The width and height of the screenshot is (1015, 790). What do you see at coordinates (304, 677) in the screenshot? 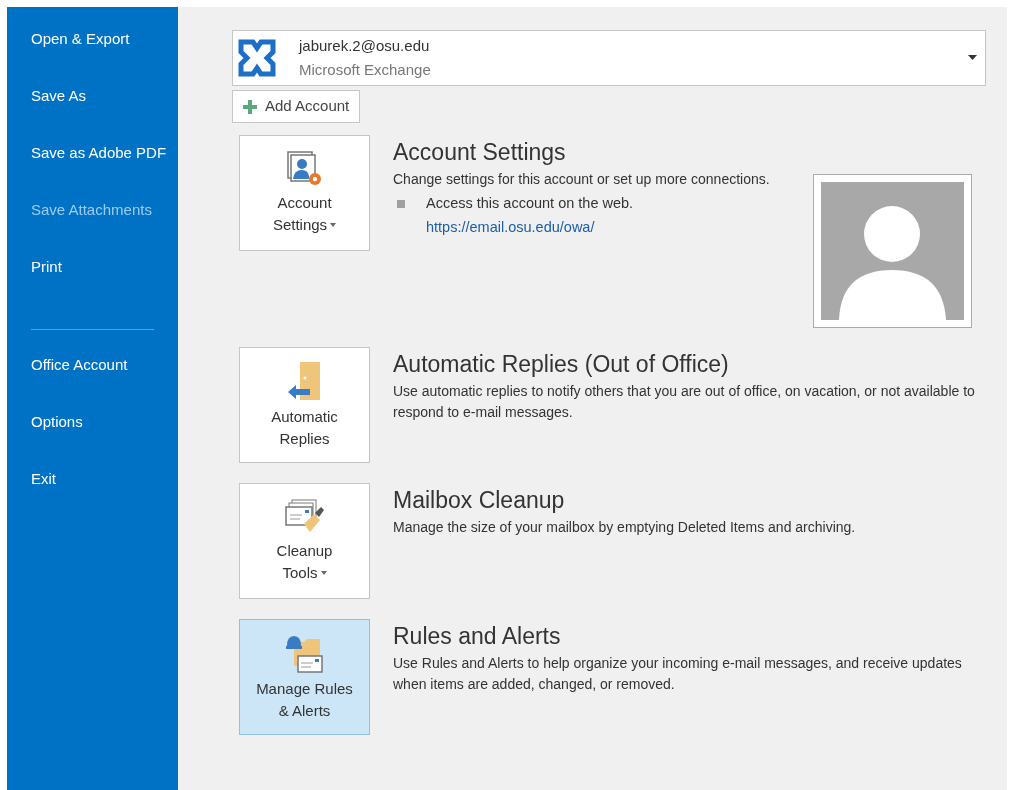
I see `ribbon-button: Manage Rules & Alerts` at bounding box center [304, 677].